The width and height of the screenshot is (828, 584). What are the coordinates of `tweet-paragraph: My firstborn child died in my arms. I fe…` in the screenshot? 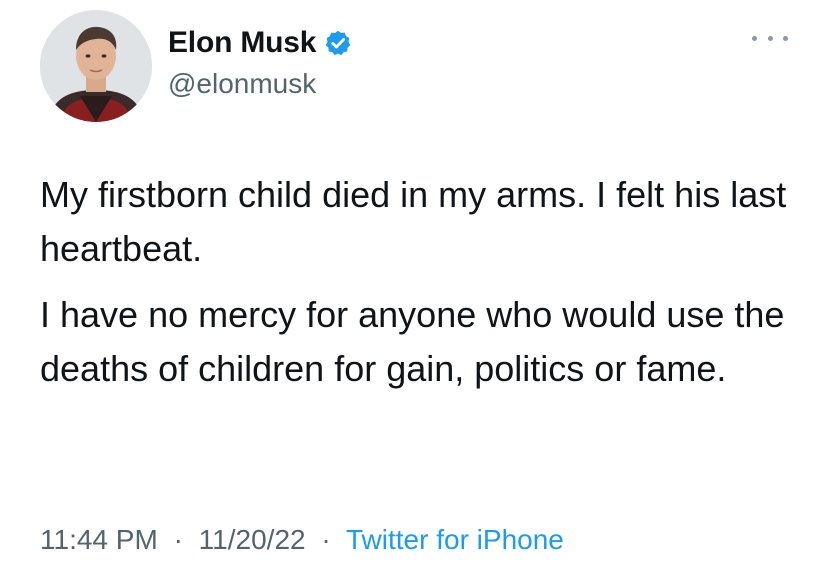 It's located at (413, 221).